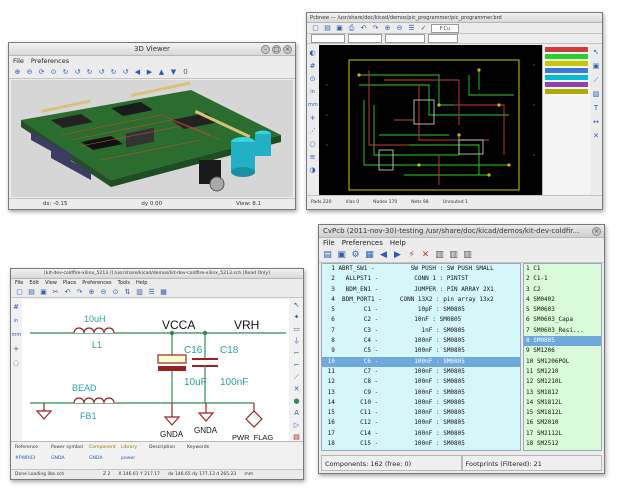 The height and width of the screenshot is (490, 630). I want to click on filter-keyword-icon: ▥, so click(439, 255).